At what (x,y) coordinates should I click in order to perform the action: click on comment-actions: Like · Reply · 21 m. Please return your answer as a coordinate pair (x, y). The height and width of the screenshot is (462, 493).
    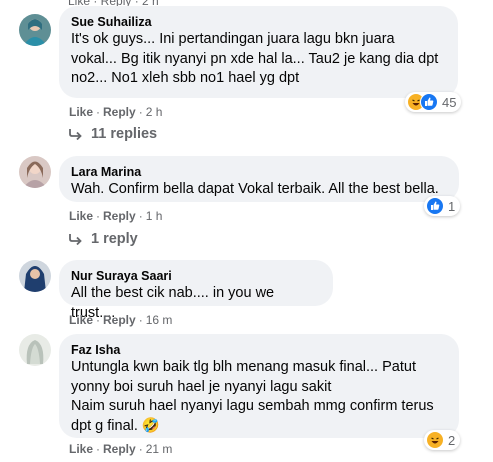
    Looking at the image, I should click on (121, 449).